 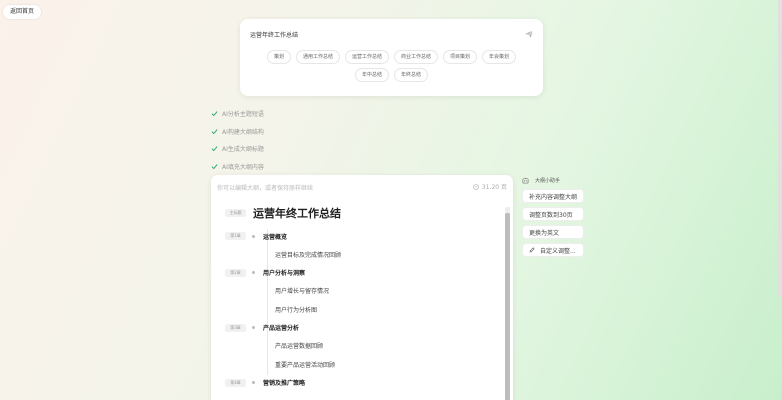 What do you see at coordinates (416, 57) in the screenshot?
I see `chip-business-summary: 商业工作总结` at bounding box center [416, 57].